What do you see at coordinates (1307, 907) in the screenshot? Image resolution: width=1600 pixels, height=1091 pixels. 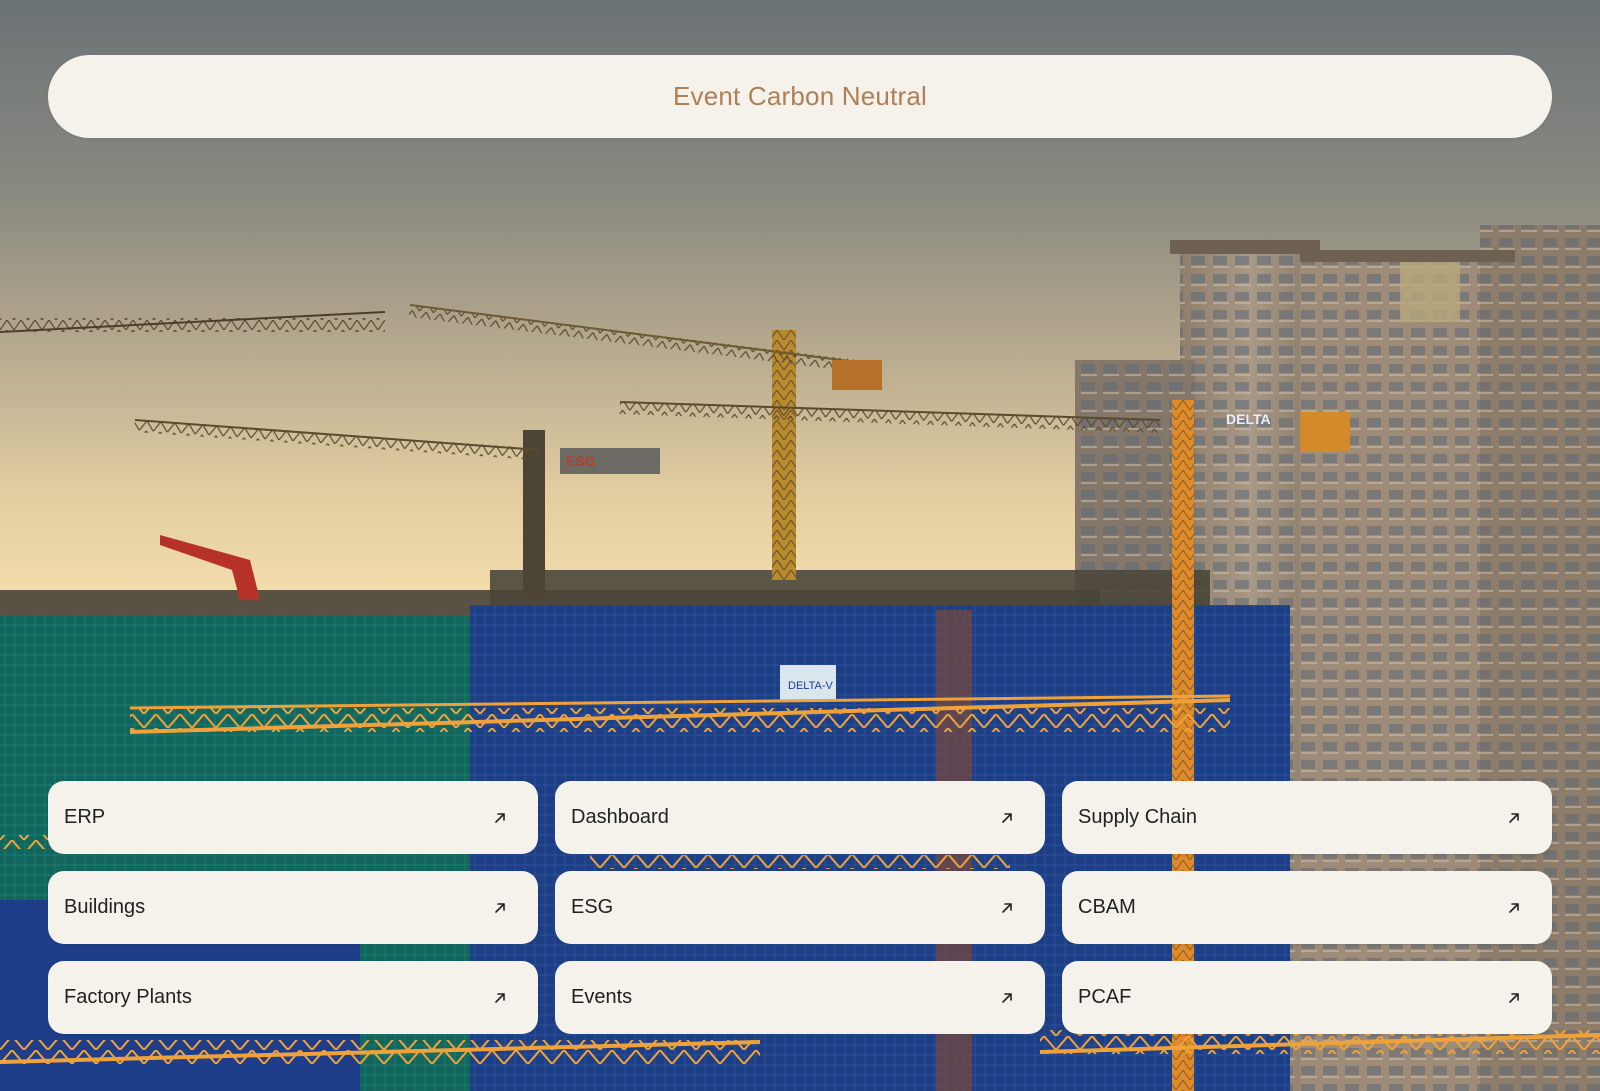 I see `link-card-cbam: CBAM` at bounding box center [1307, 907].